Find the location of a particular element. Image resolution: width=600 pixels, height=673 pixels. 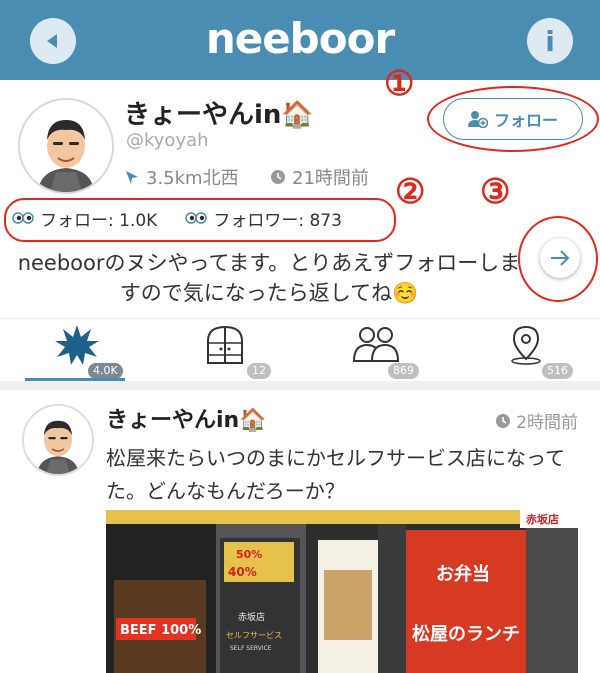

info-icon: i is located at coordinates (550, 41).